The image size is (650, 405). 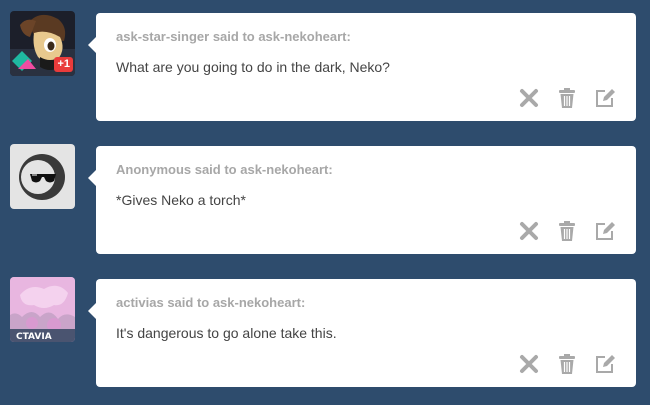 I want to click on avatar-caption: CTAVIA, so click(x=34, y=337).